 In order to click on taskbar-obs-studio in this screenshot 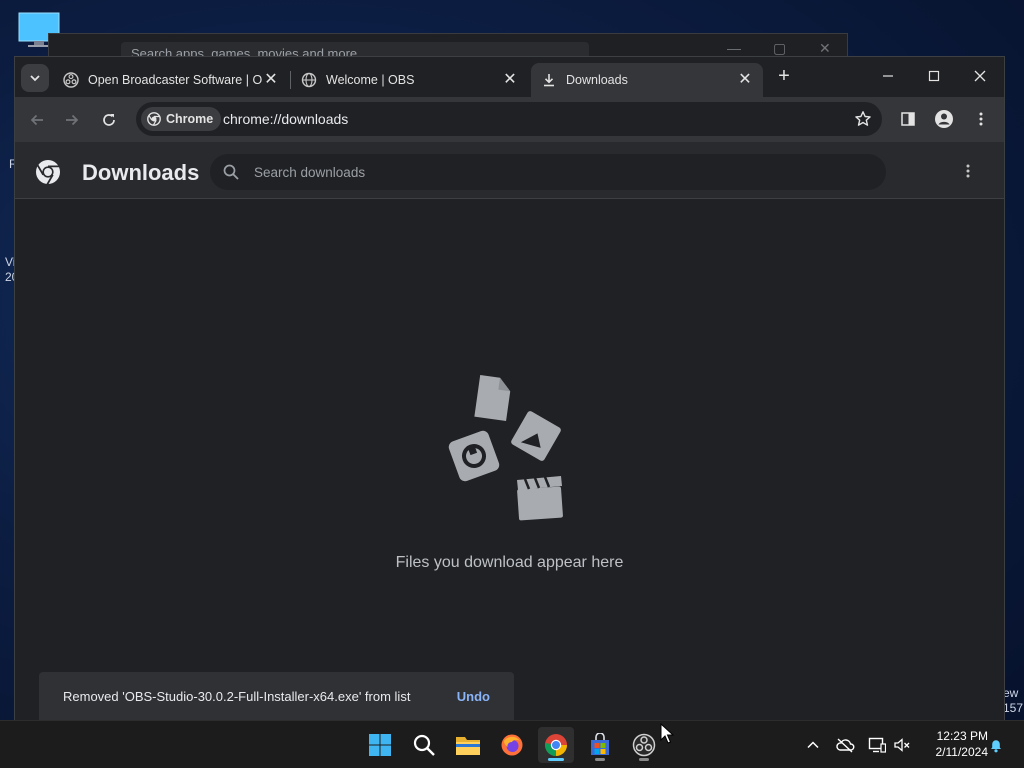, I will do `click(644, 745)`.